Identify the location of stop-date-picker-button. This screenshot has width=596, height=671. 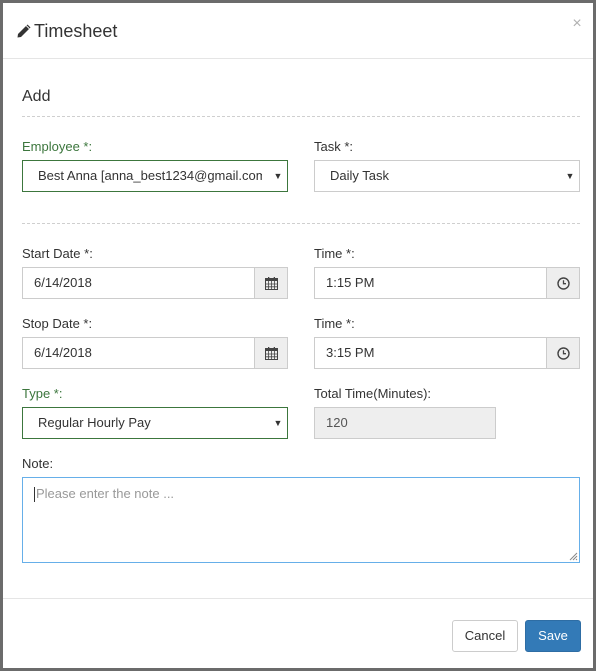
(271, 353).